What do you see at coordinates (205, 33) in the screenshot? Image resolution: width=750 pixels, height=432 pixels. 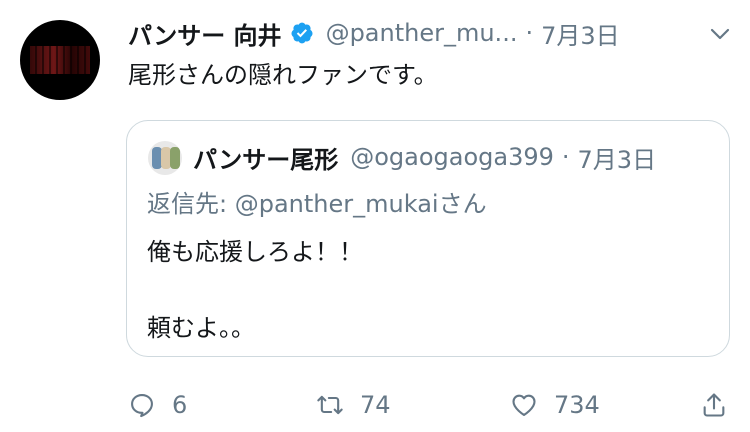 I see `author-name: パンサー 向井` at bounding box center [205, 33].